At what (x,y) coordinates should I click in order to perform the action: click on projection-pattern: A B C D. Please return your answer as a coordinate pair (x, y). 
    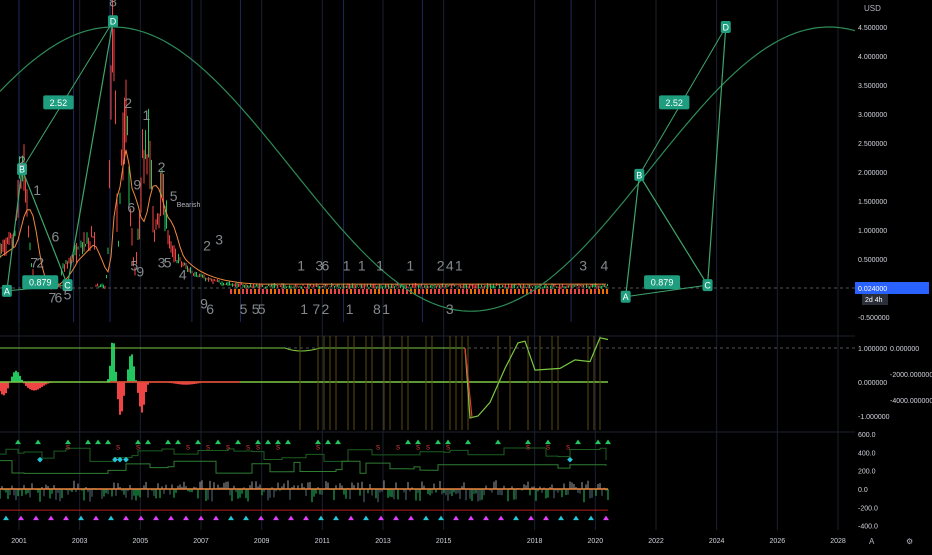
    Looking at the image, I should click on (675, 162).